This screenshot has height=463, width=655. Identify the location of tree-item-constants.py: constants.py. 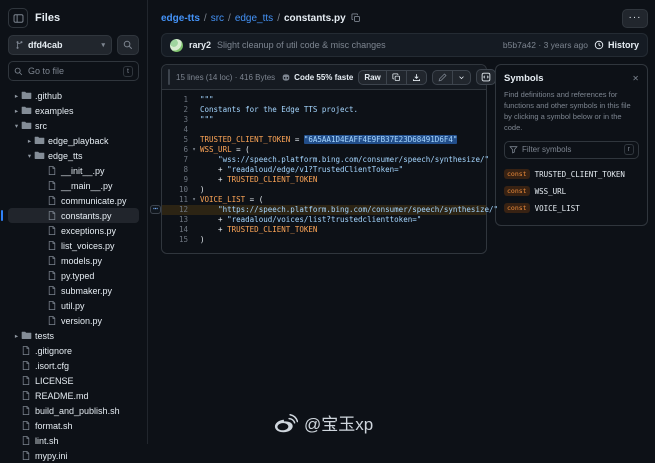
(70, 215).